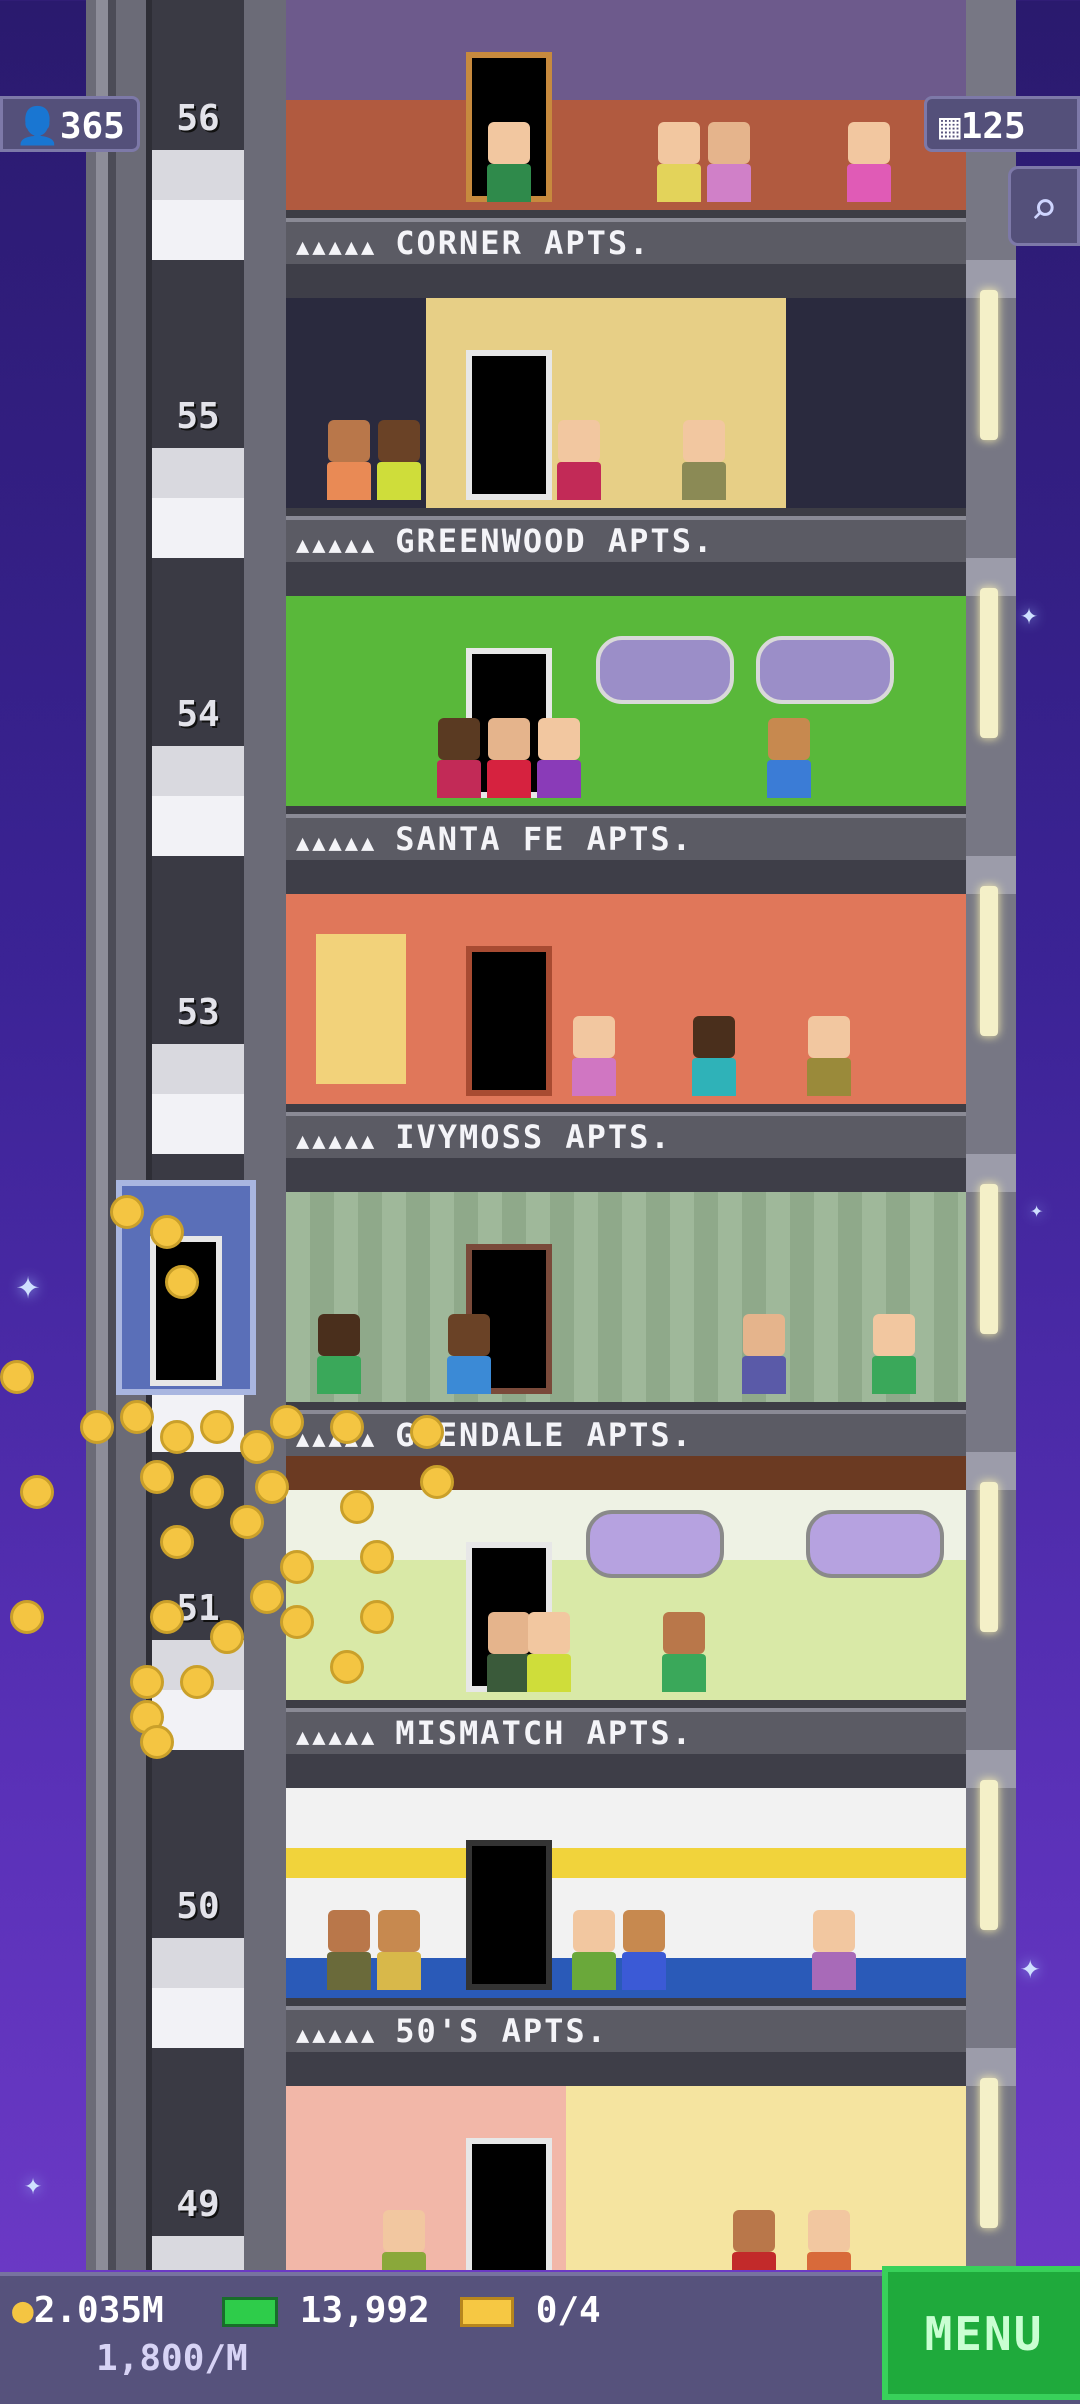 The image size is (1080, 2404). I want to click on magnifier-icon: ⌕, so click(1044, 208).